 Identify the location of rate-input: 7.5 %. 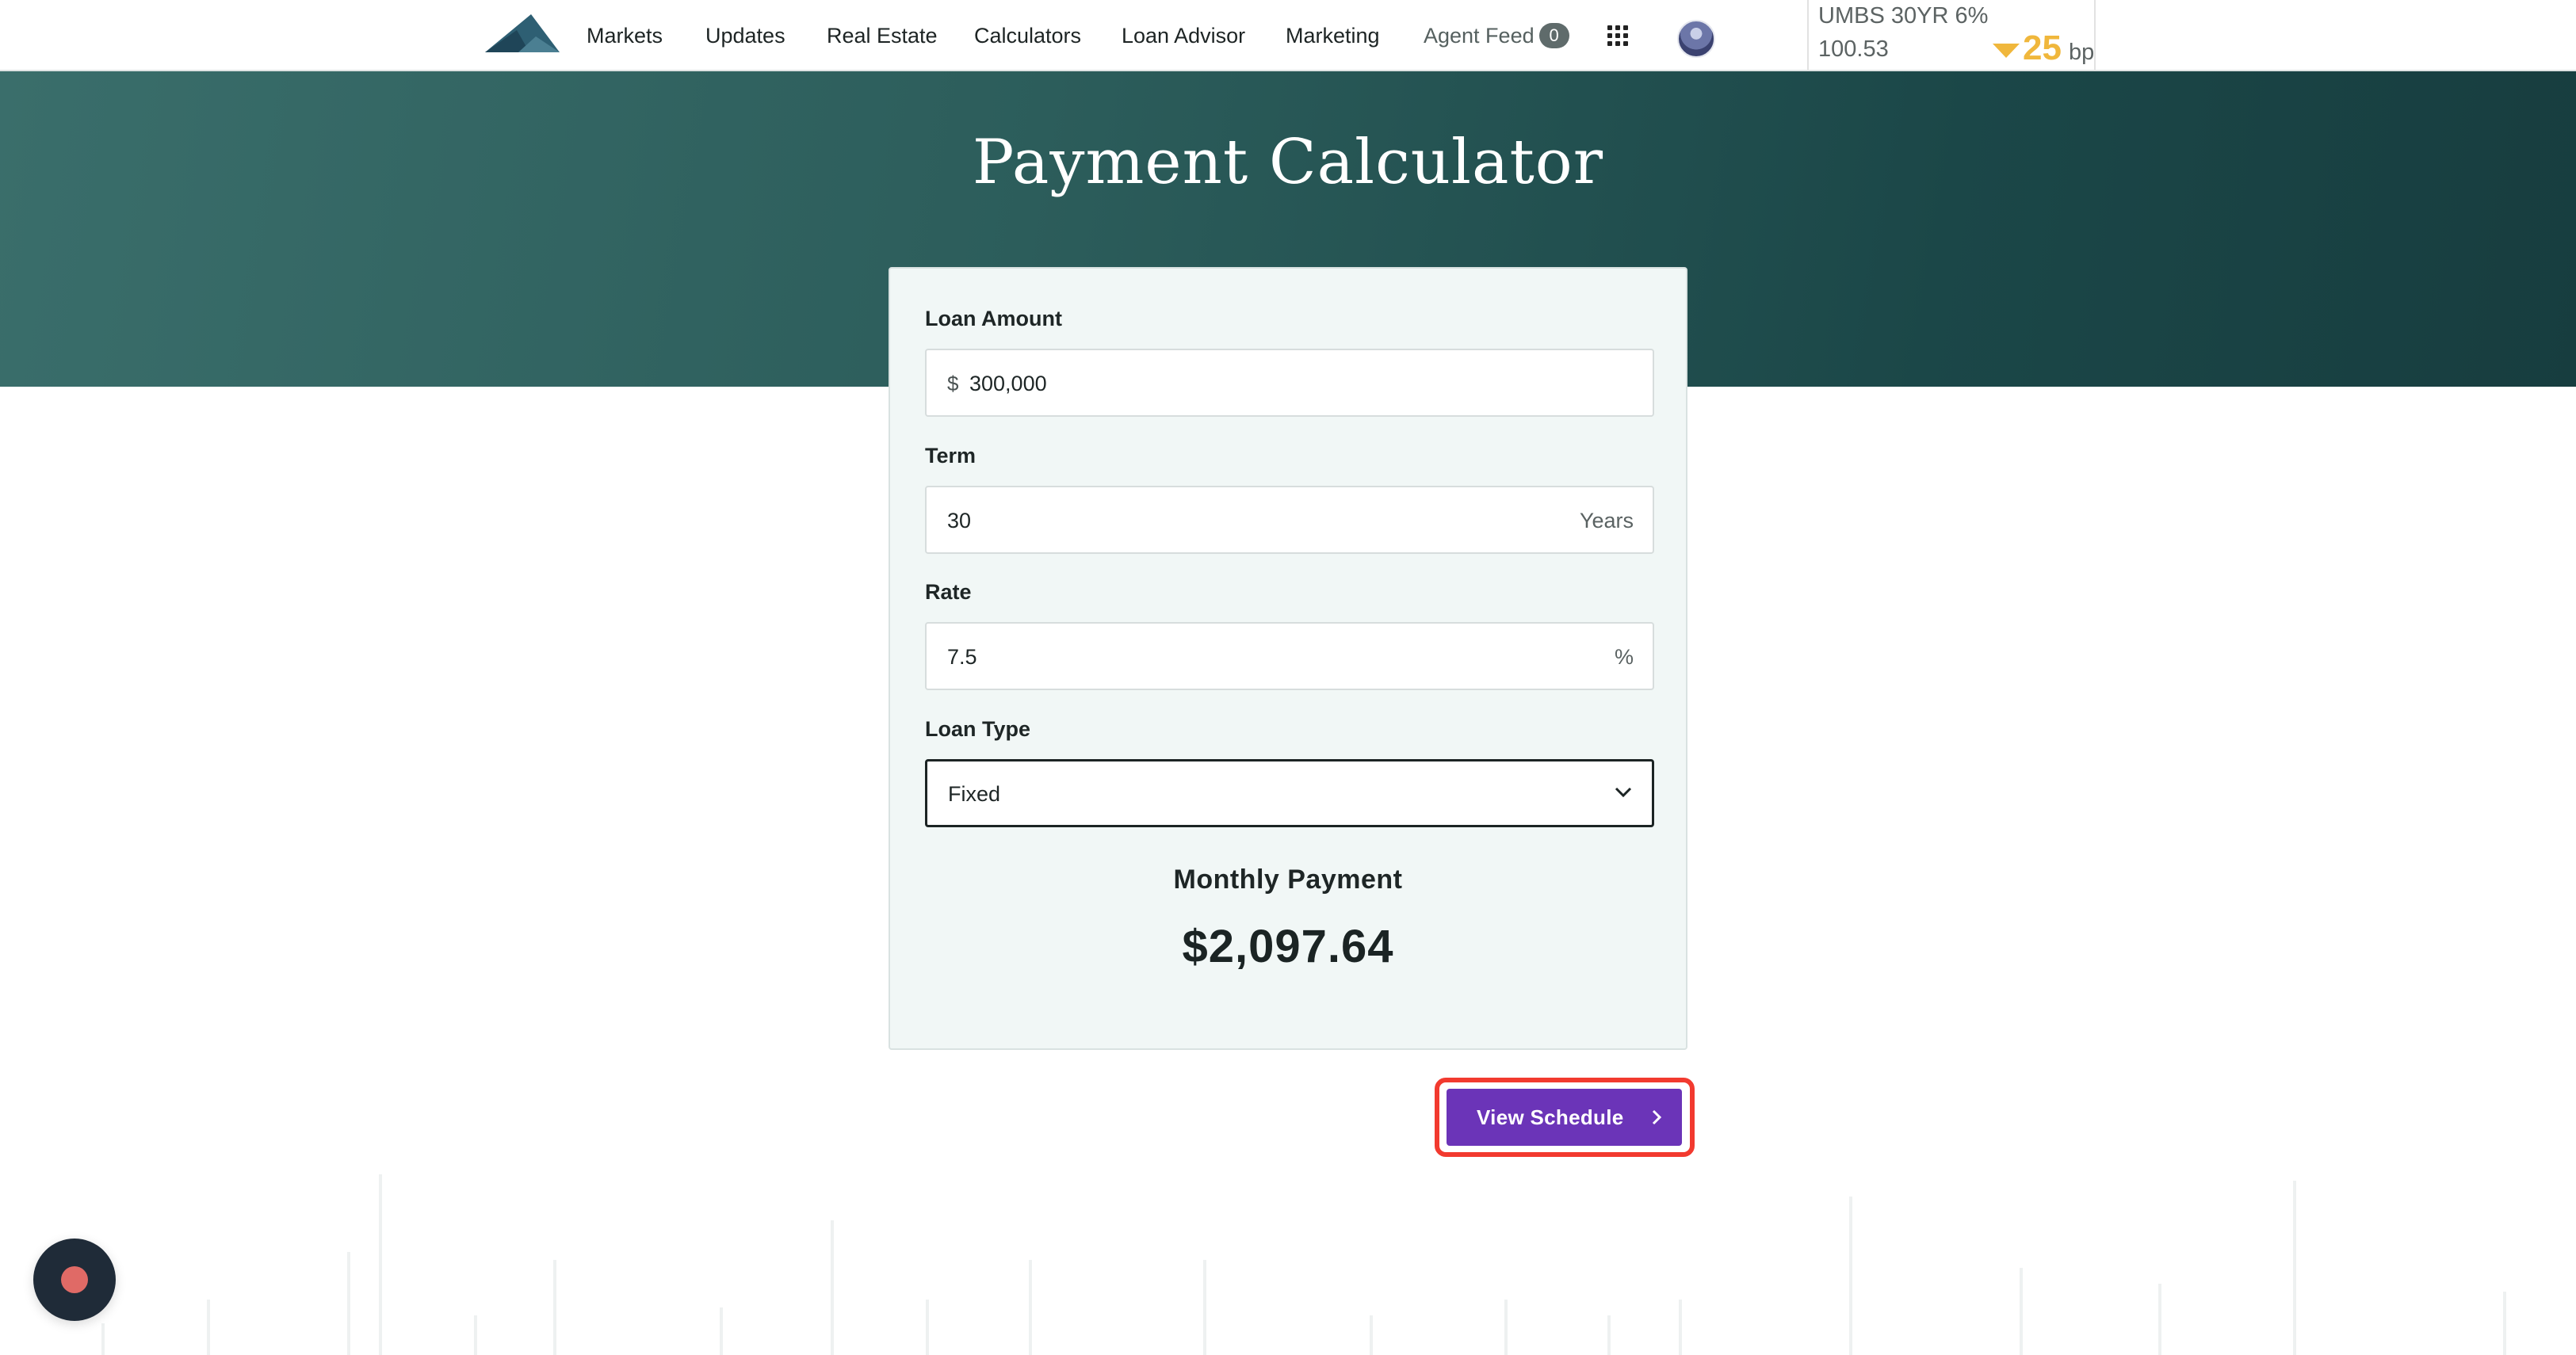
(1289, 656).